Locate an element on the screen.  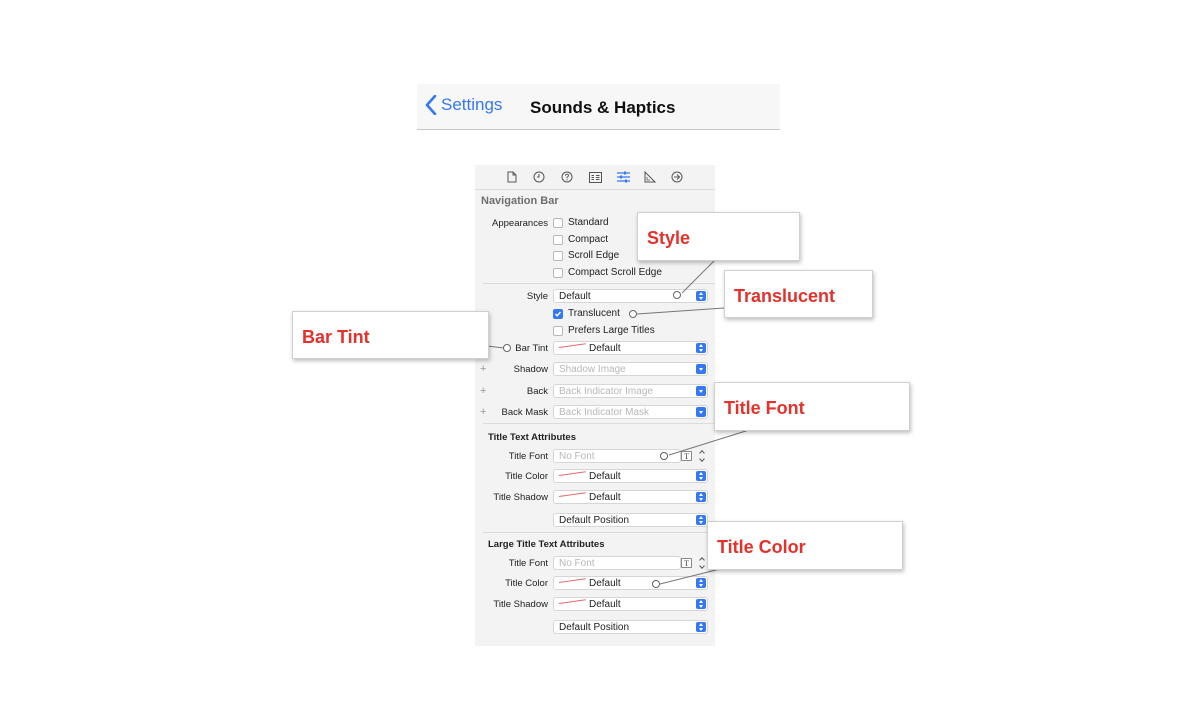
size-icon is located at coordinates (650, 177).